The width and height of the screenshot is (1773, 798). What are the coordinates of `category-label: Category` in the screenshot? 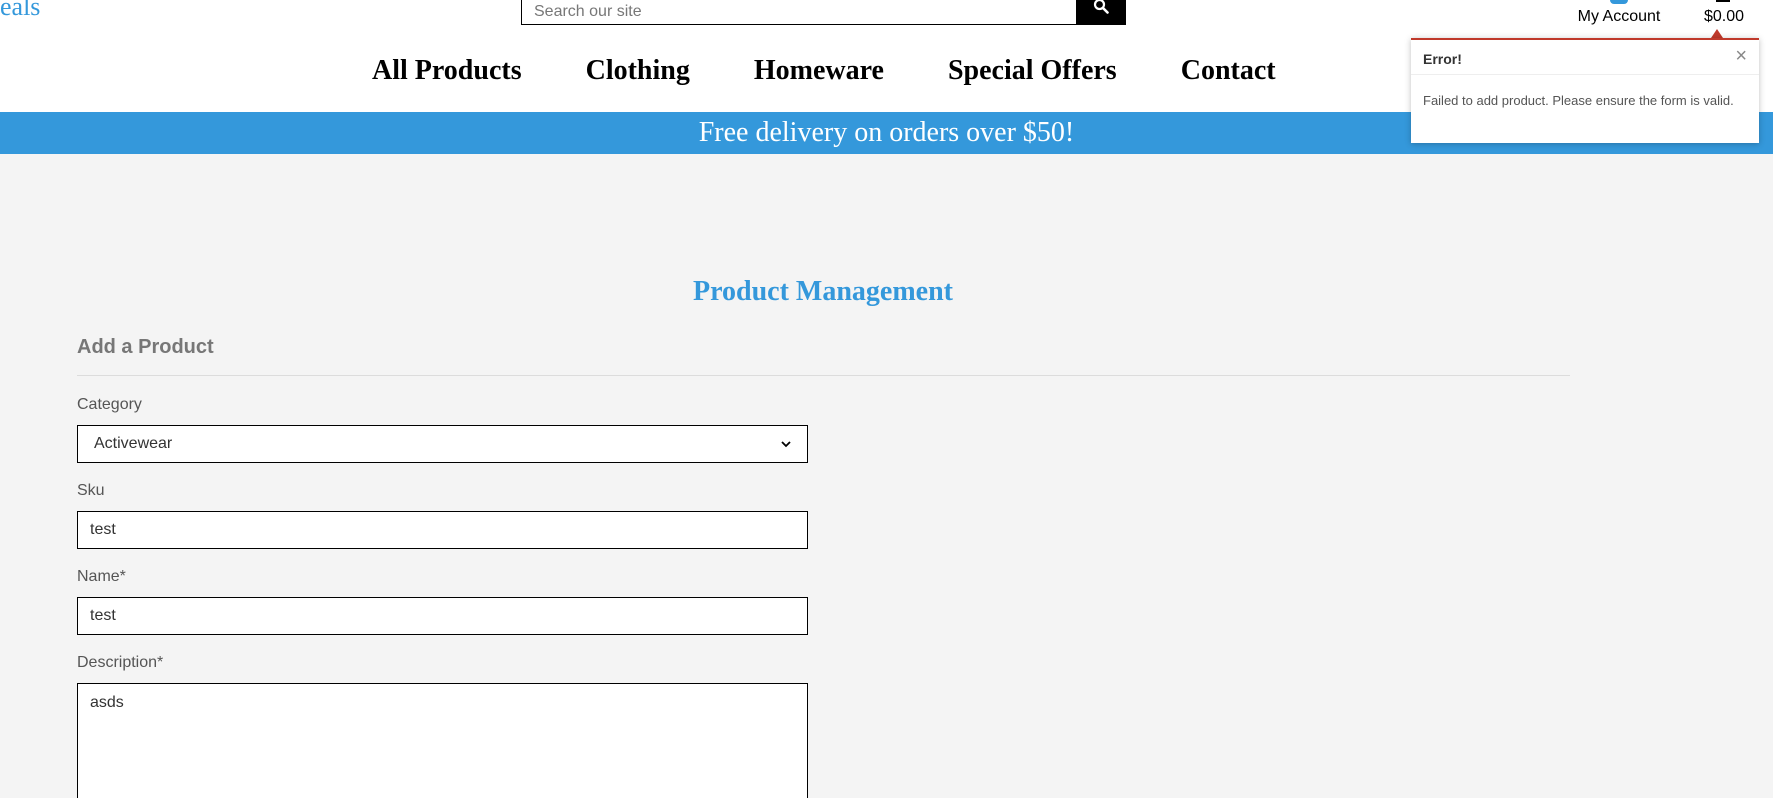 It's located at (109, 404).